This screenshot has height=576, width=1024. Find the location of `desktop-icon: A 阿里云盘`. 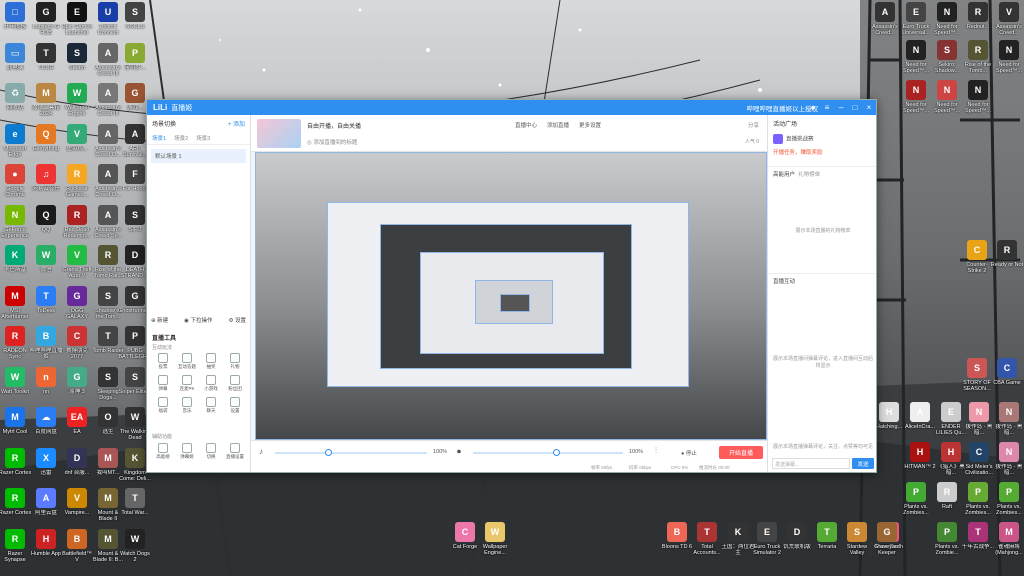

desktop-icon: A 阿里云盘 is located at coordinates (46, 505).